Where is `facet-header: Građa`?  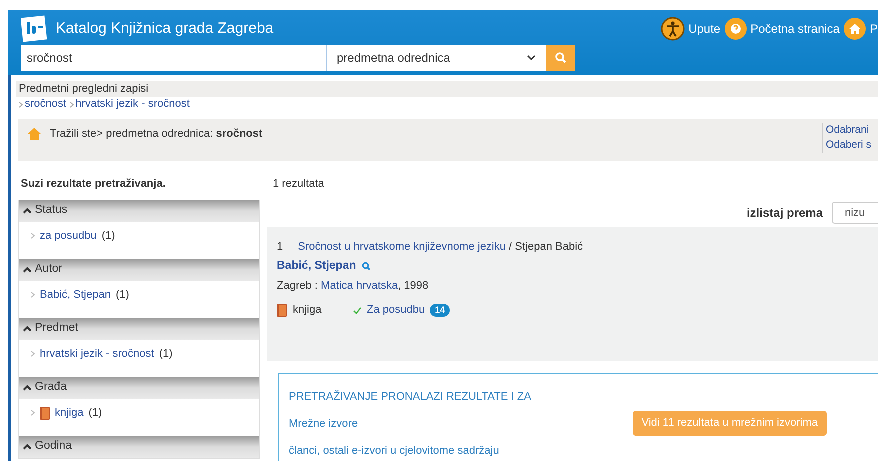
facet-header: Građa is located at coordinates (139, 388).